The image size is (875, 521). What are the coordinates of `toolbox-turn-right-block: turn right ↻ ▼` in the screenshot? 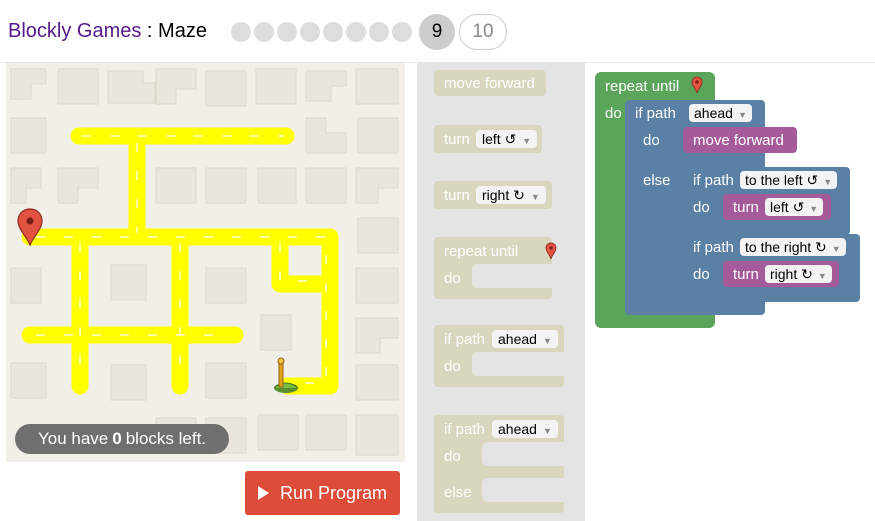 It's located at (493, 195).